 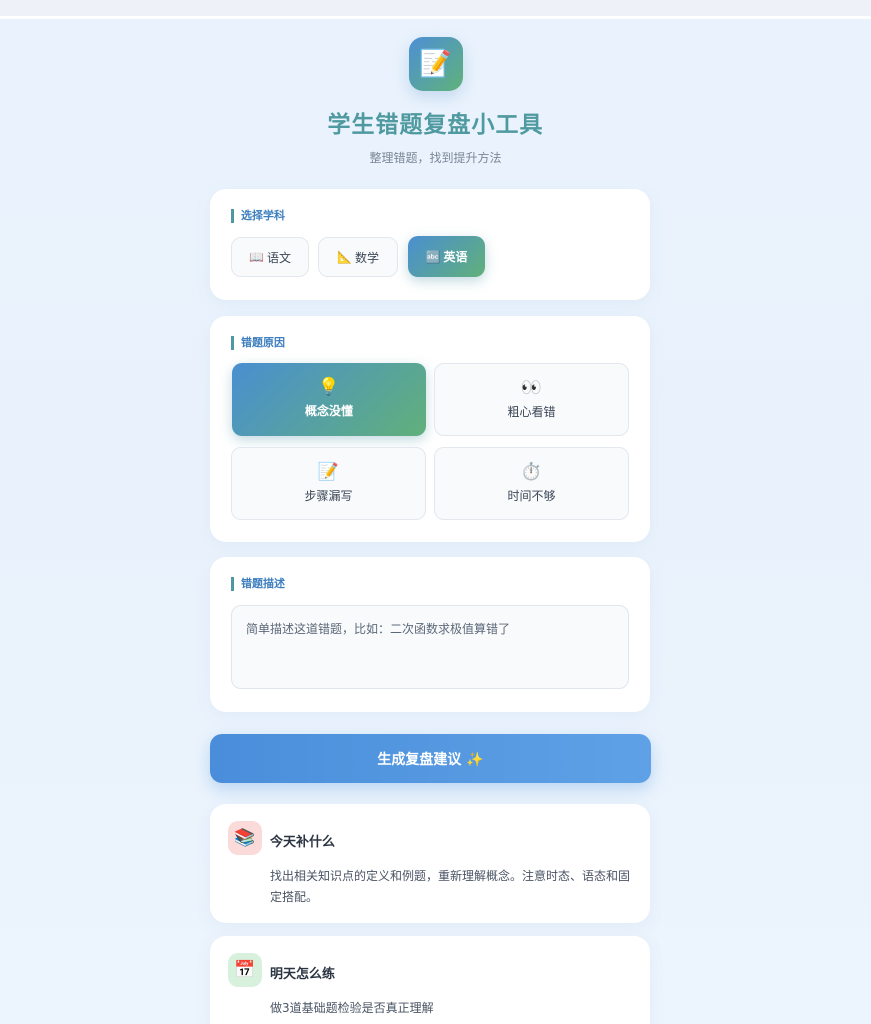 What do you see at coordinates (328, 483) in the screenshot?
I see `reason-steps-button: 📝 步骤漏写` at bounding box center [328, 483].